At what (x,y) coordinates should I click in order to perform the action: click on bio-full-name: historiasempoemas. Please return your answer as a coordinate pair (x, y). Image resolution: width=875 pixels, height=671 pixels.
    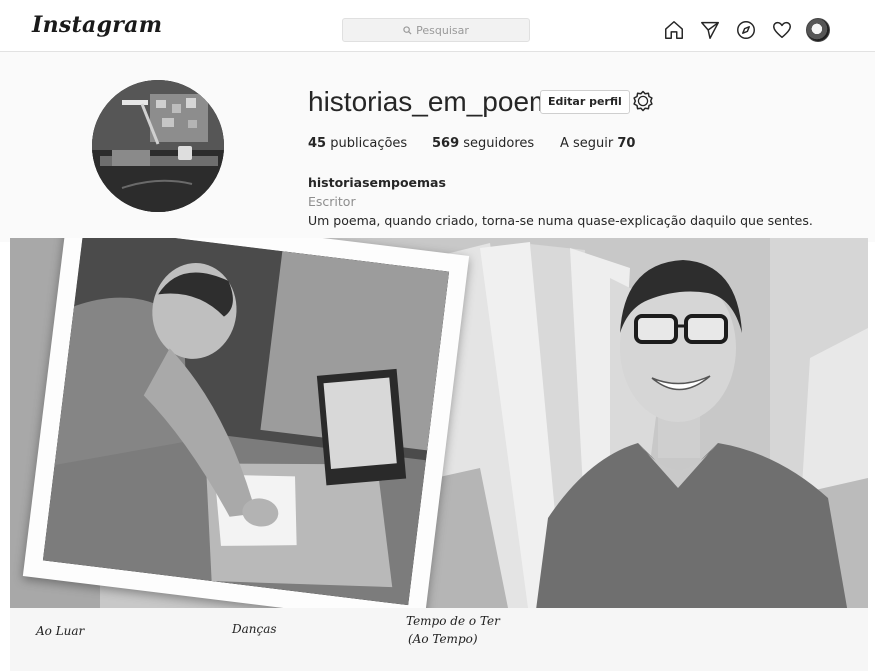
    Looking at the image, I should click on (377, 182).